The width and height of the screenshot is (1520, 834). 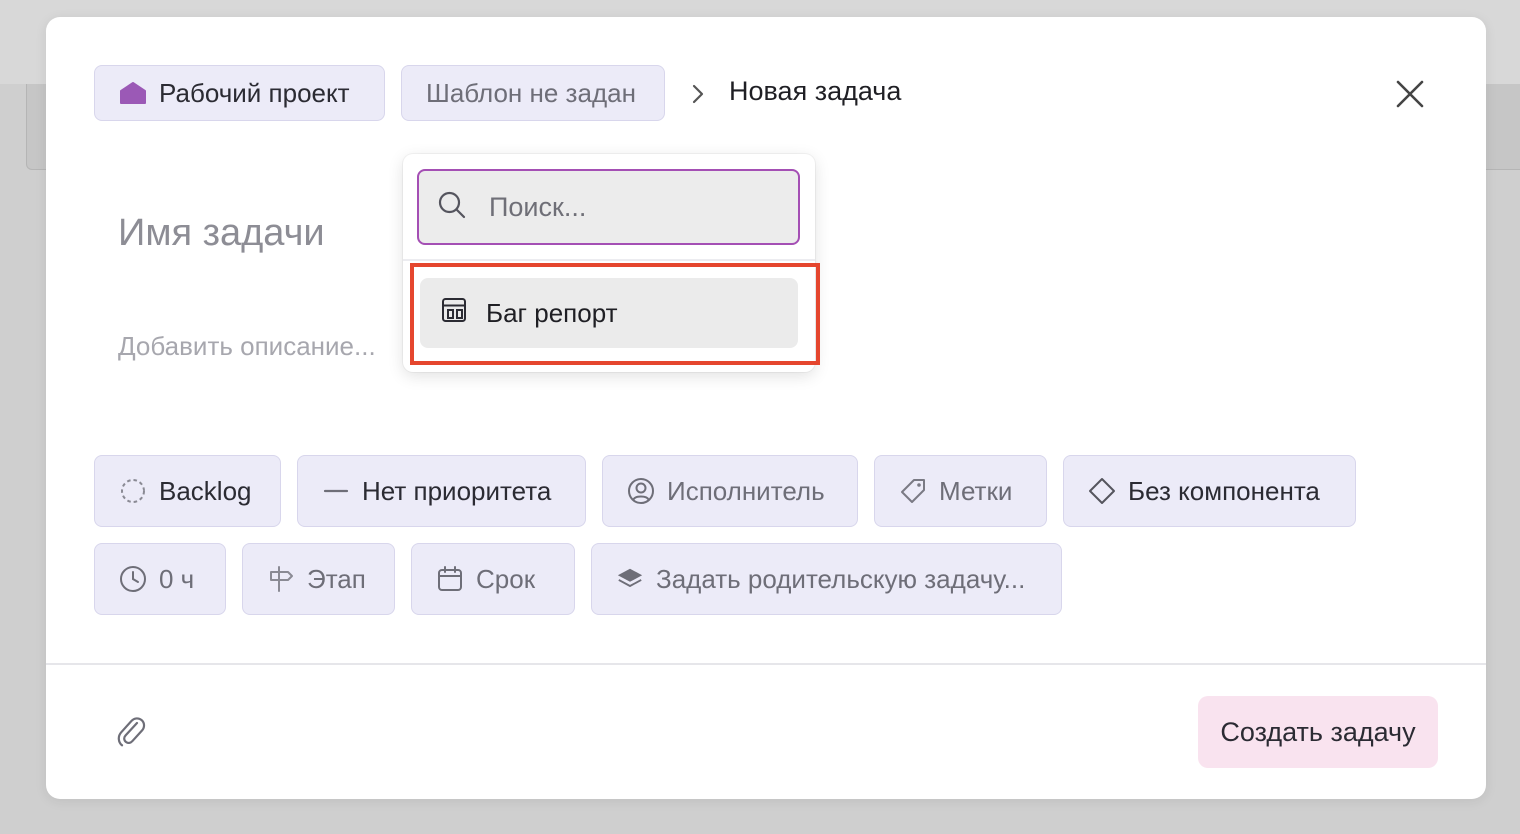 I want to click on estimate-label: 0 ч, so click(x=177, y=578).